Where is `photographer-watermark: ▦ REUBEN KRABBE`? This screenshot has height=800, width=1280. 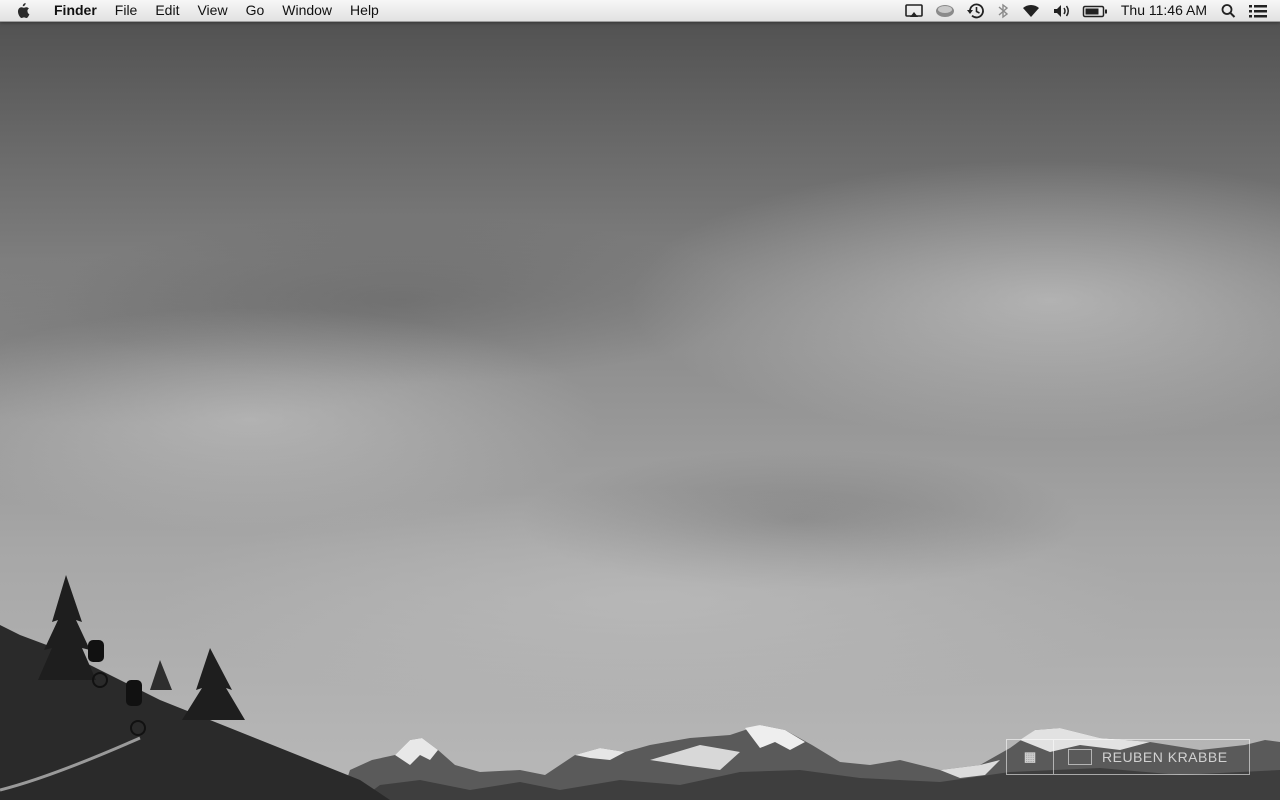
photographer-watermark: ▦ REUBEN KRABBE is located at coordinates (1128, 757).